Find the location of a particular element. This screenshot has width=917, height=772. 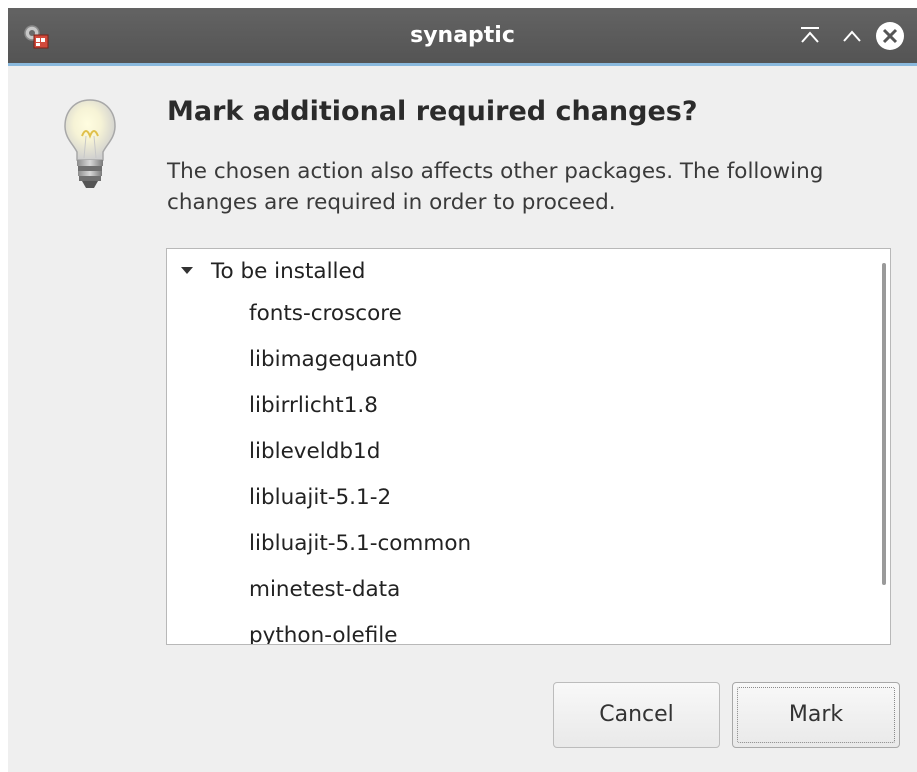

vertical-scrollbar is located at coordinates (884, 424).